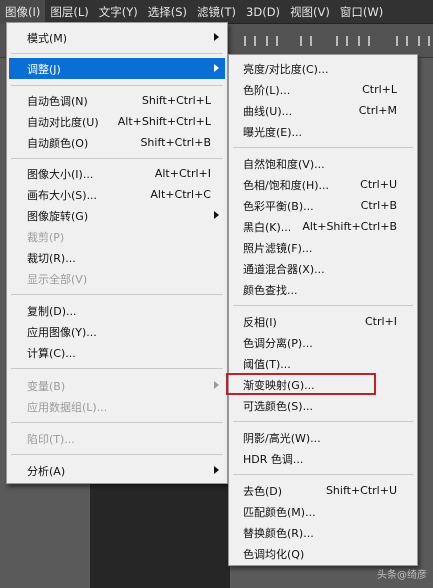  Describe the element at coordinates (117, 68) in the screenshot. I see `menu-item-adjustments: 调整(J)` at that location.